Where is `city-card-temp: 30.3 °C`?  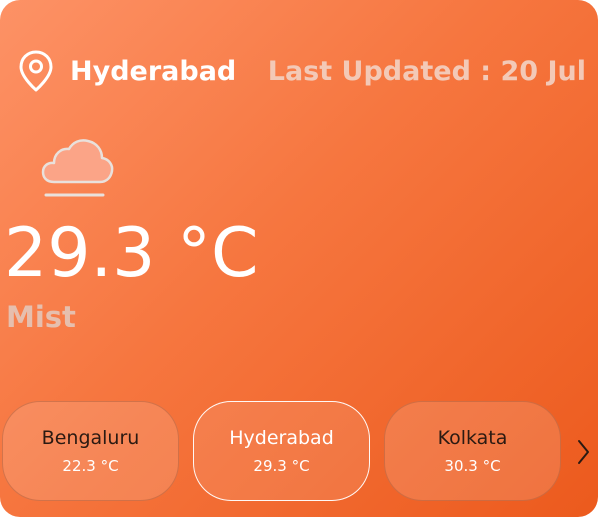 city-card-temp: 30.3 °C is located at coordinates (472, 466).